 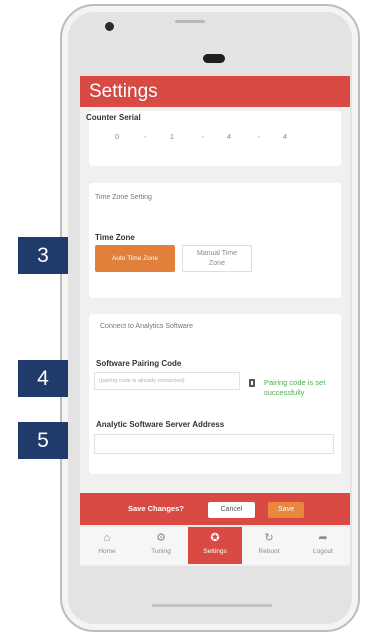 I want to click on home-icon: ⌂, so click(x=107, y=538).